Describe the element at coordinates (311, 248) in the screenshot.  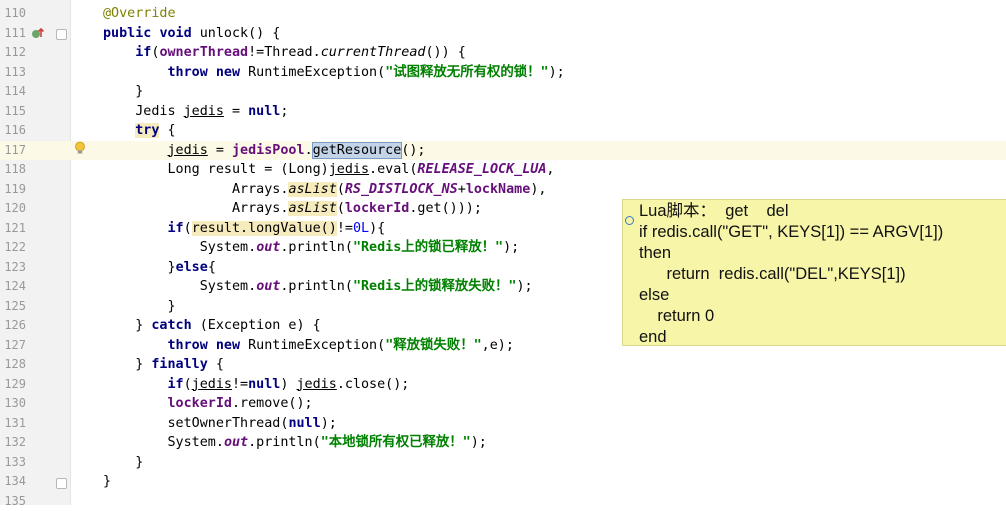
I see `code-text: System.out.println("Redis上的锁已释放！");` at that location.